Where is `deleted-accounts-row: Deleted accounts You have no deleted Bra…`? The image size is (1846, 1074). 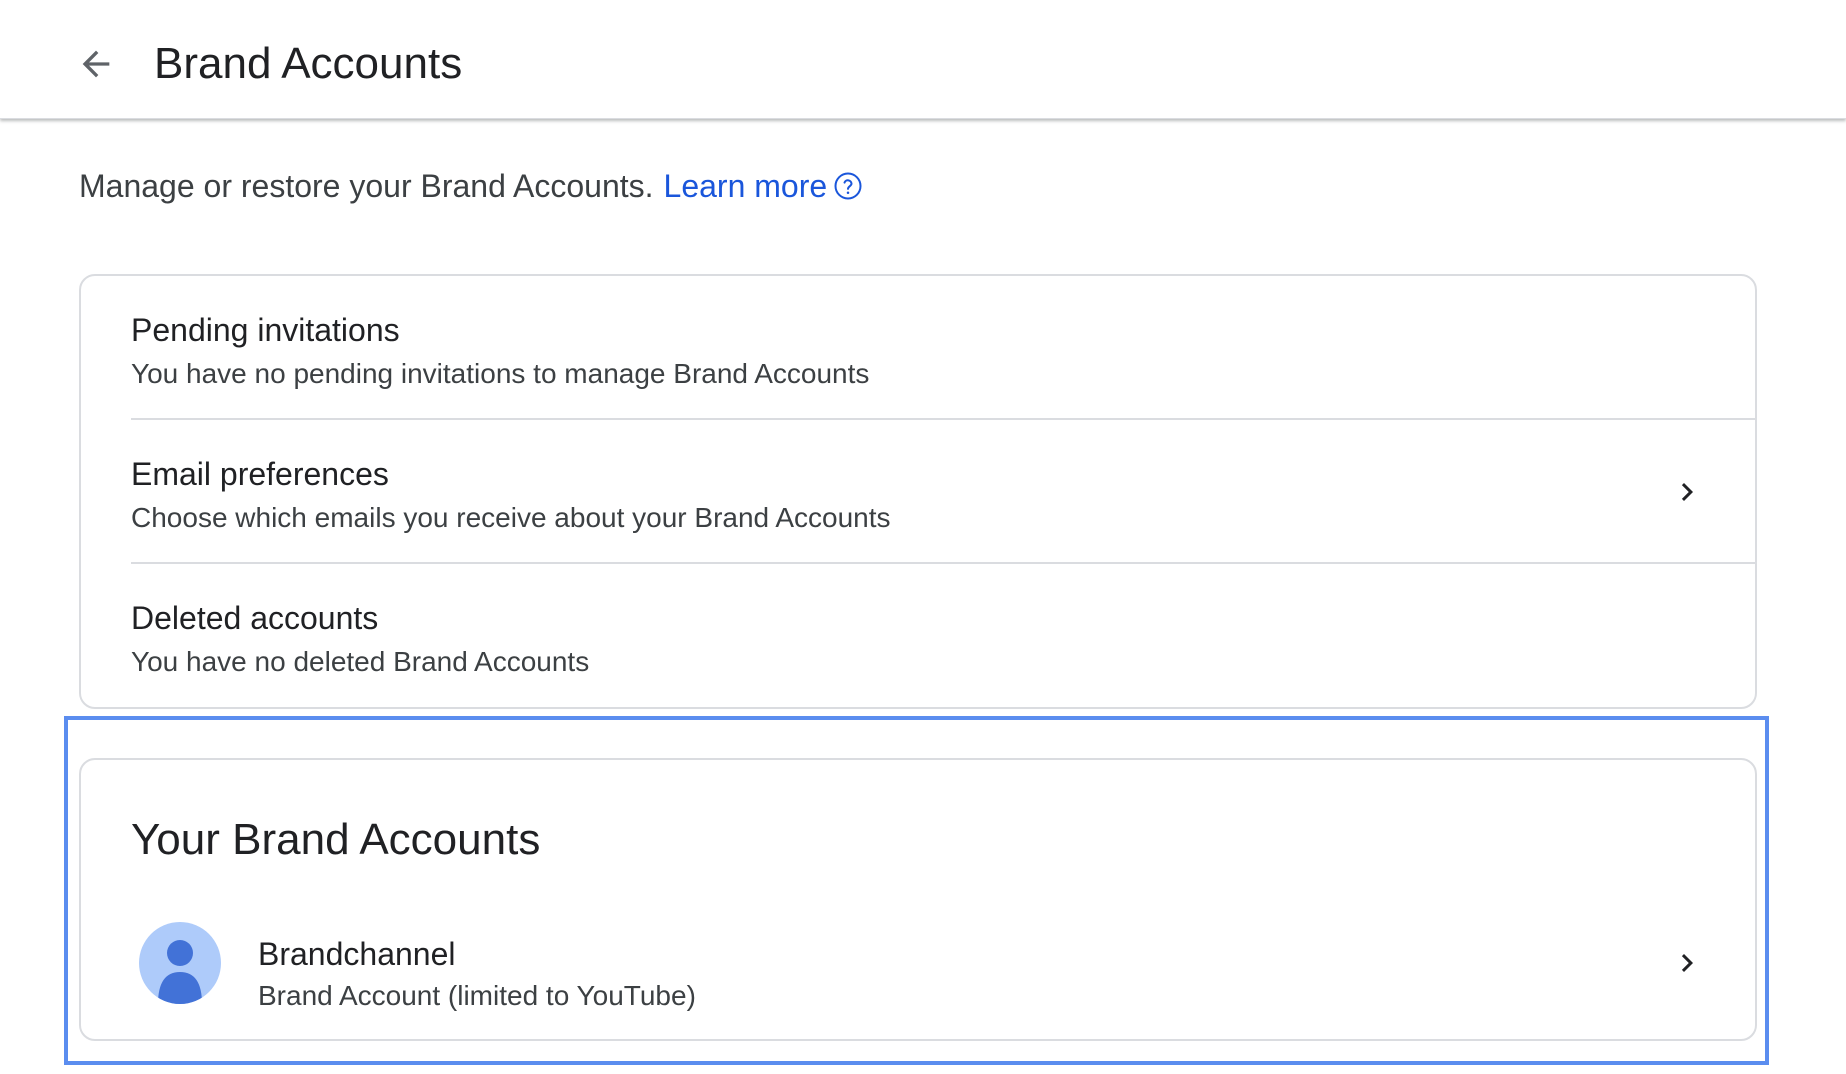
deleted-accounts-row: Deleted accounts You have no deleted Bra… is located at coordinates (943, 636).